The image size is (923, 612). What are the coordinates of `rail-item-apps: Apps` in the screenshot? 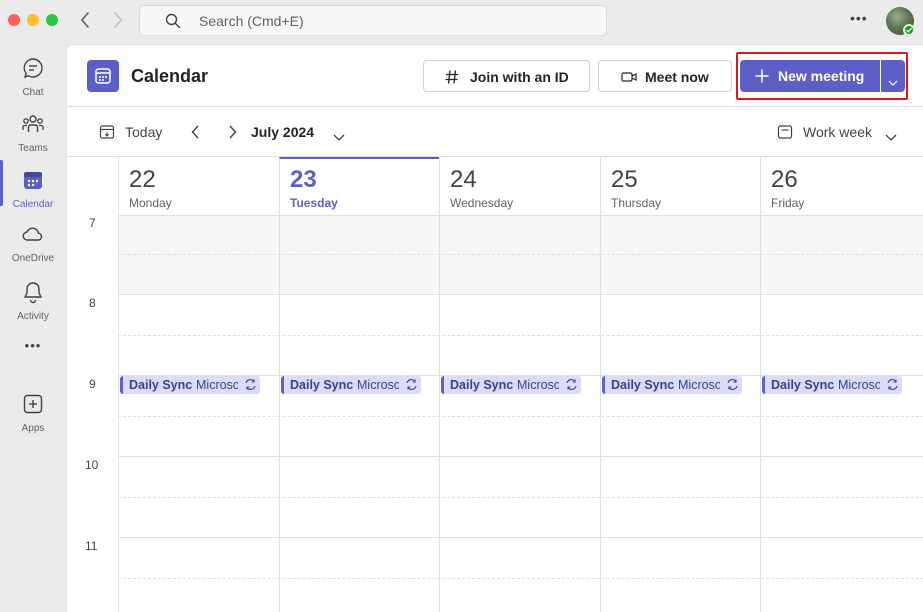 It's located at (33, 412).